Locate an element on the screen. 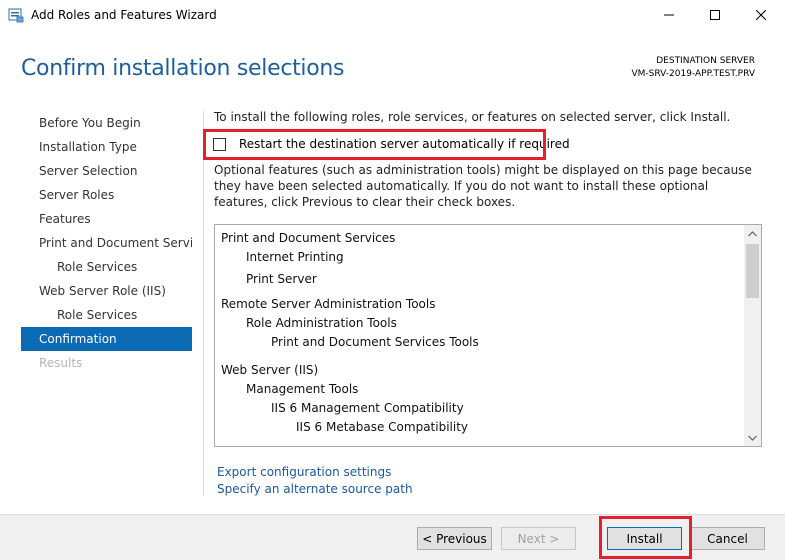 The height and width of the screenshot is (560, 785). list-item: Print Server is located at coordinates (281, 279).